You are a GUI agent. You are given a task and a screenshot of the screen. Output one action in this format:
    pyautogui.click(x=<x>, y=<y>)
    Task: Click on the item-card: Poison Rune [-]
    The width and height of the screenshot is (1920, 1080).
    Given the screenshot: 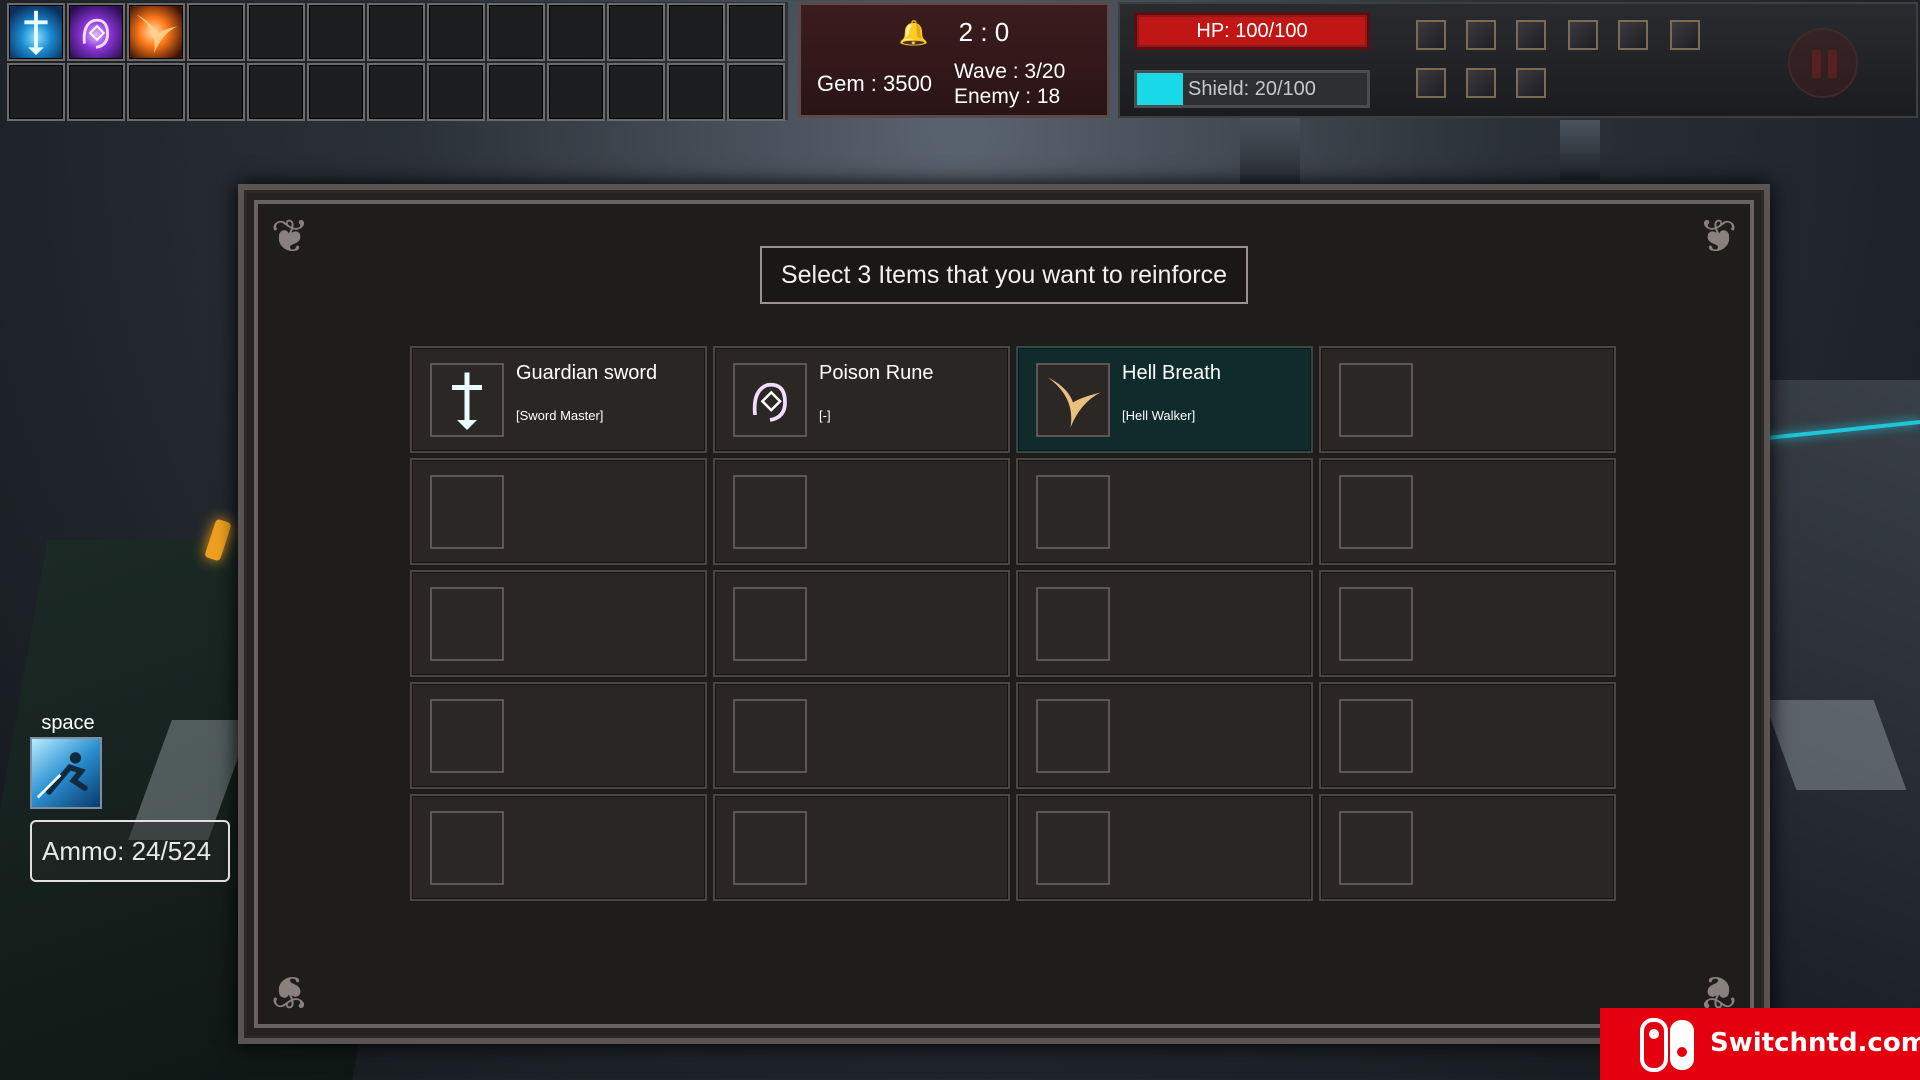 What is the action you would take?
    pyautogui.click(x=861, y=399)
    